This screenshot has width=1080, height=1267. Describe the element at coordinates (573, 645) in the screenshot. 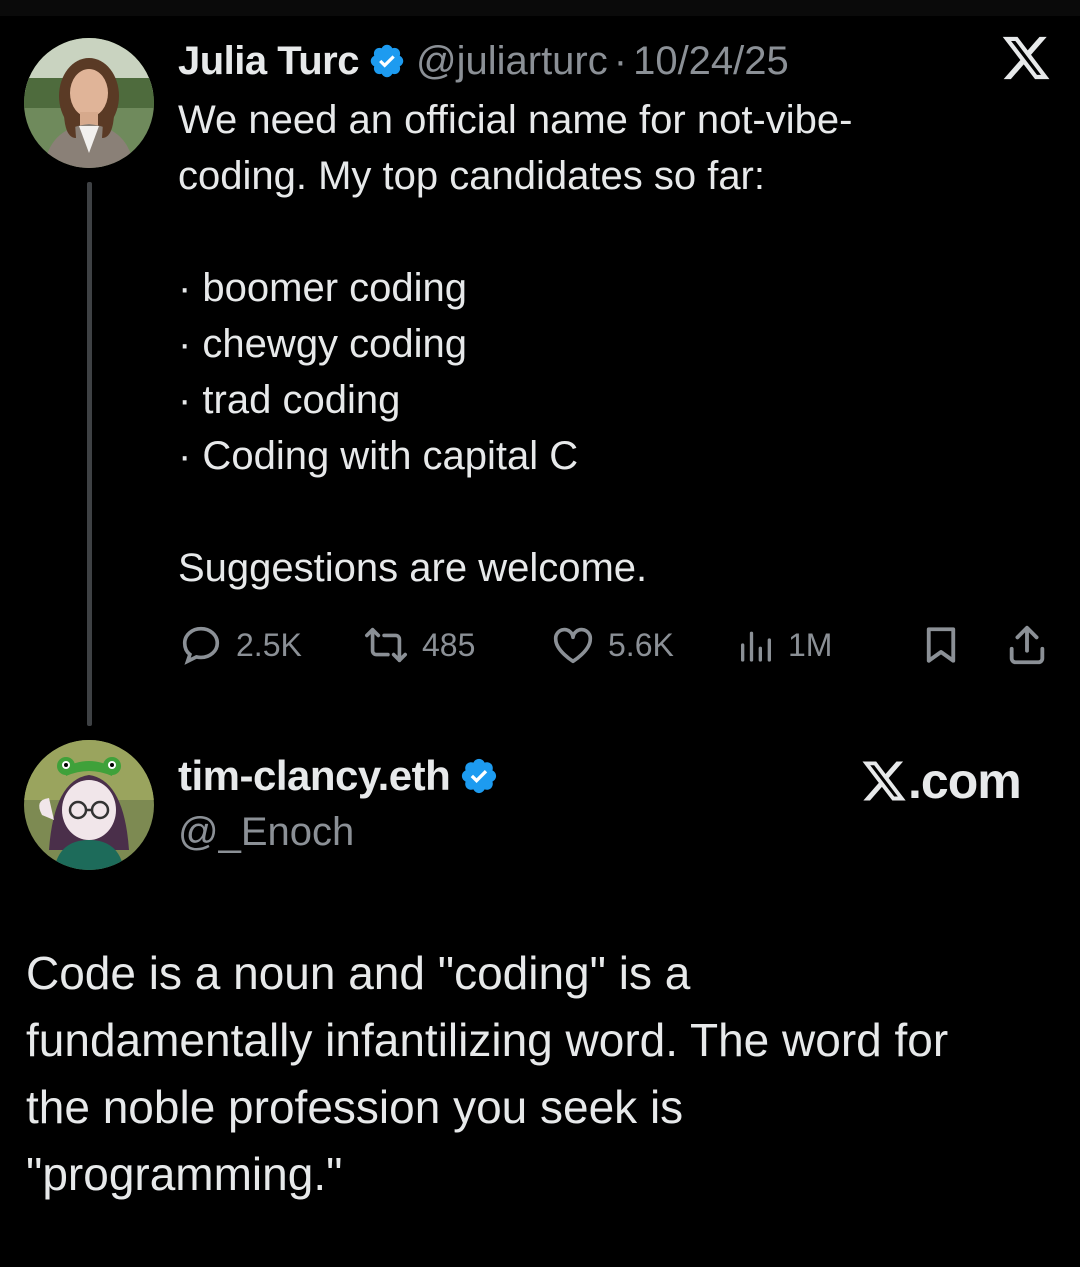

I see `like-icon` at that location.